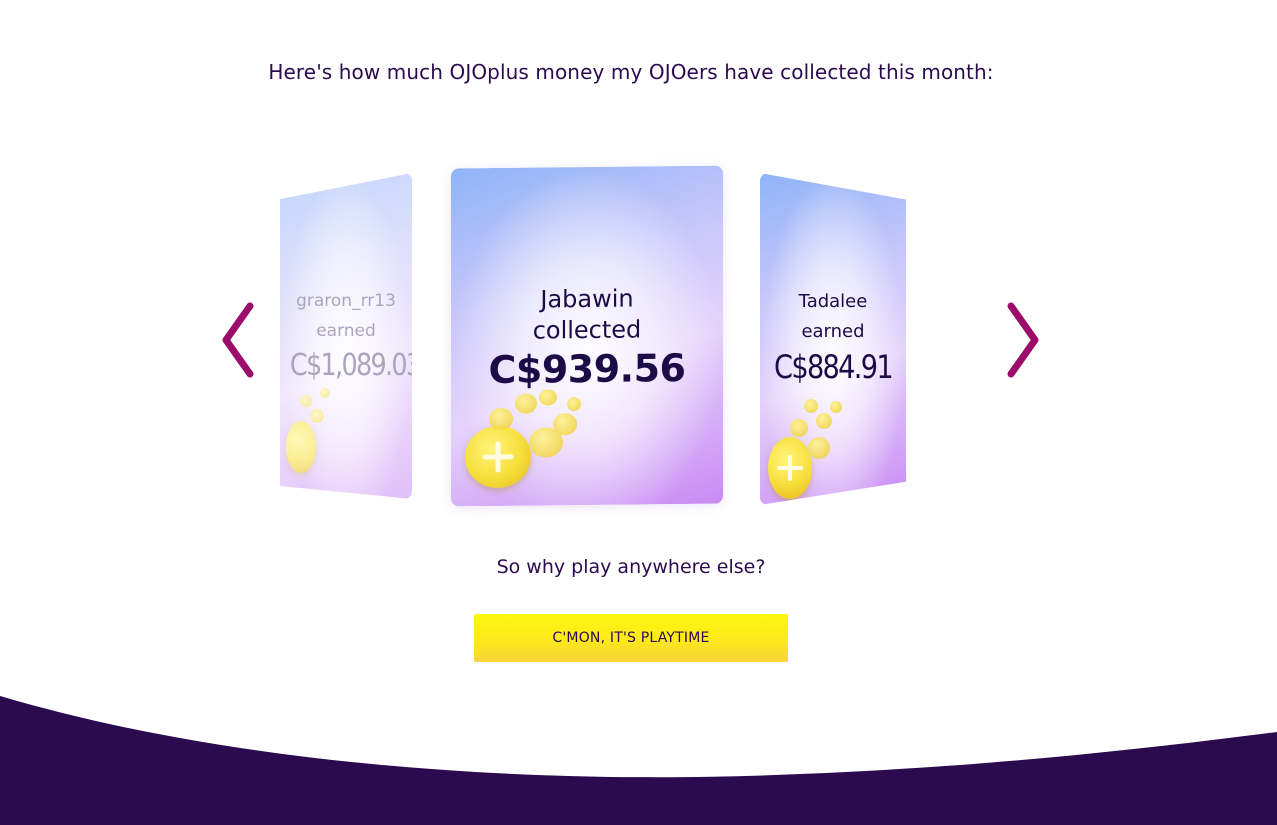 This screenshot has width=1277, height=825. I want to click on prev-arrow-button, so click(238, 340).